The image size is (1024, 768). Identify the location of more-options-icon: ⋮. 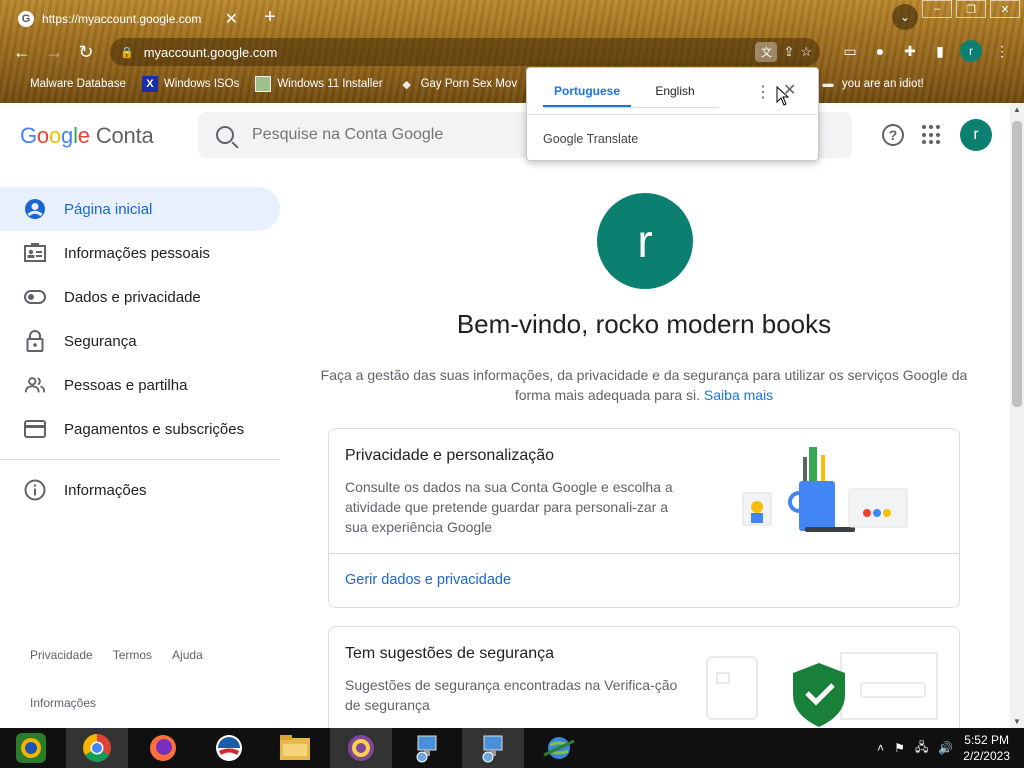
(763, 92).